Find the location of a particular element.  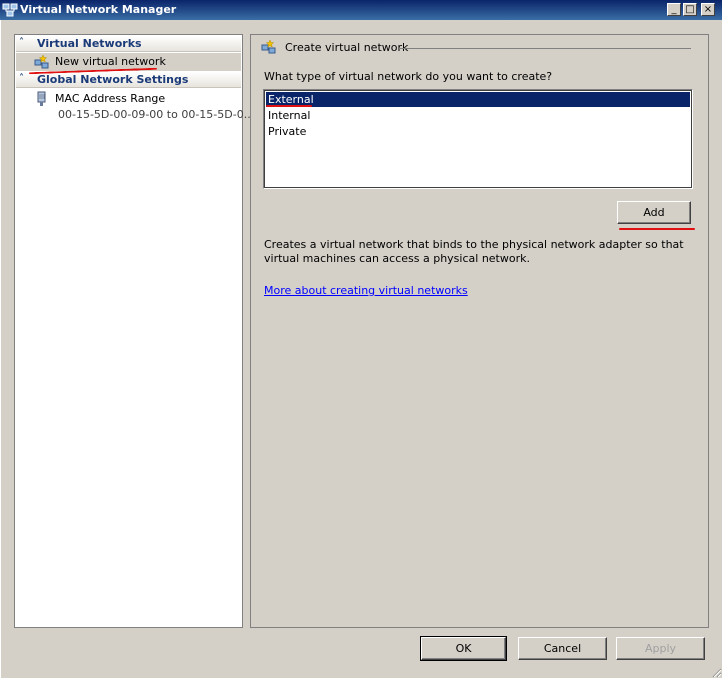

title-bar: Virtual Network Manager _ □ × is located at coordinates (361, 10).